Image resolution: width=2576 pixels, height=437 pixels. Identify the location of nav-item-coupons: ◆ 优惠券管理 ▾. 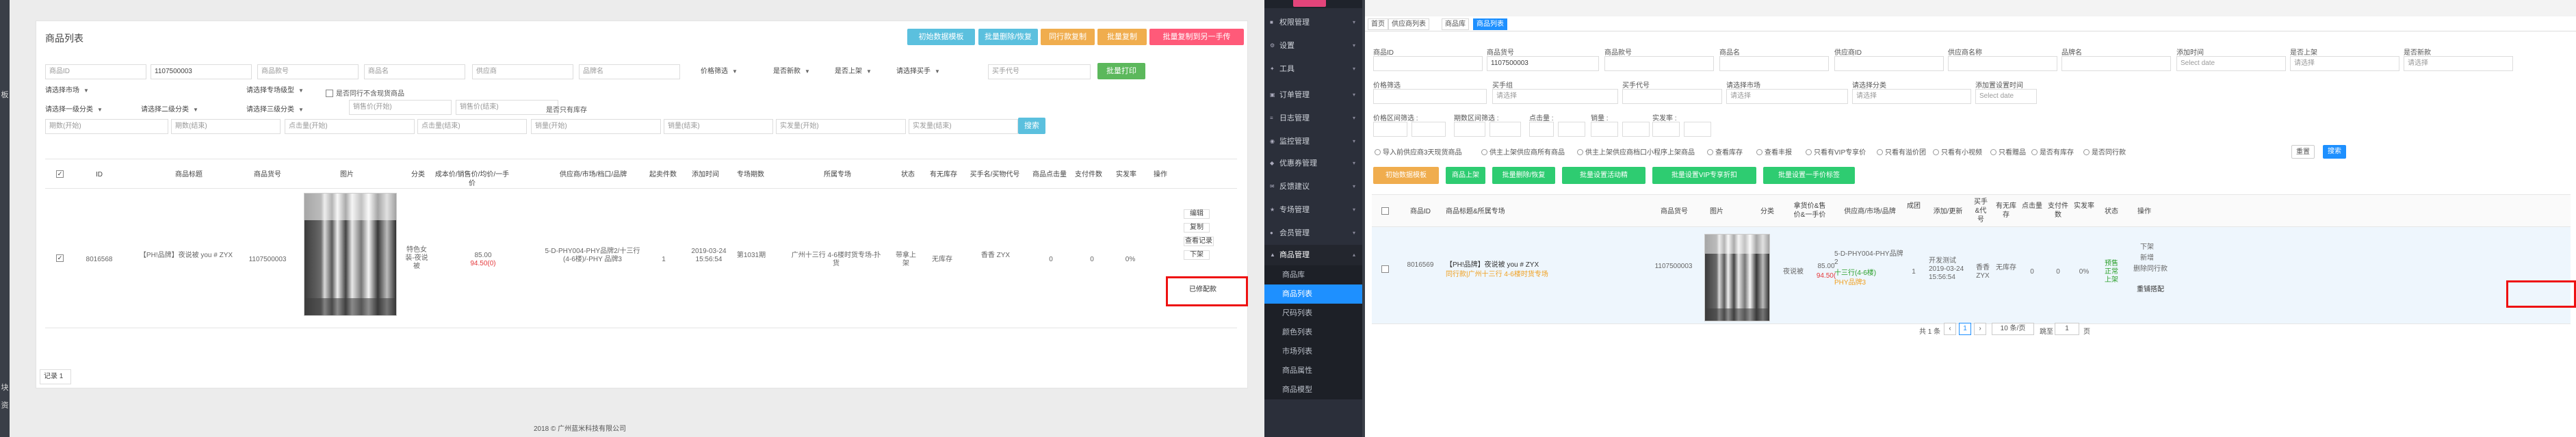
(1313, 163).